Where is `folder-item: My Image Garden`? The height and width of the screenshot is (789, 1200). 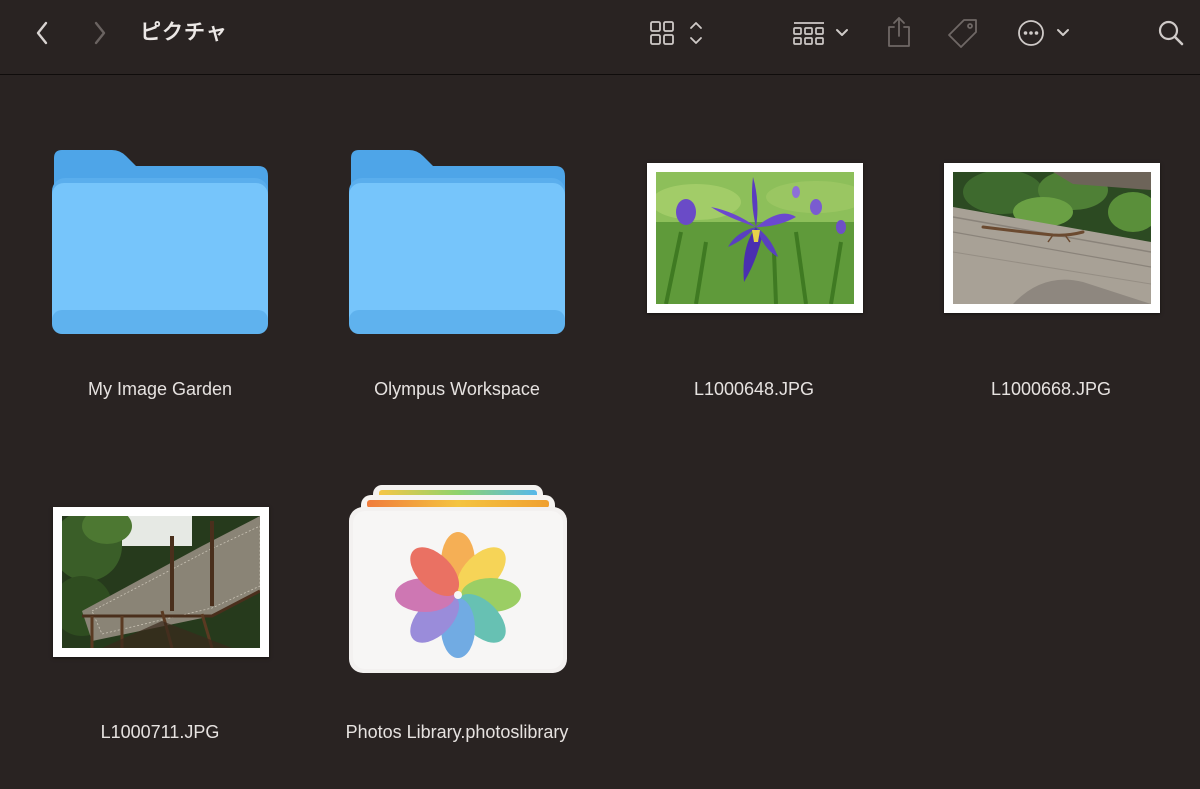
folder-item: My Image Garden is located at coordinates (160, 296).